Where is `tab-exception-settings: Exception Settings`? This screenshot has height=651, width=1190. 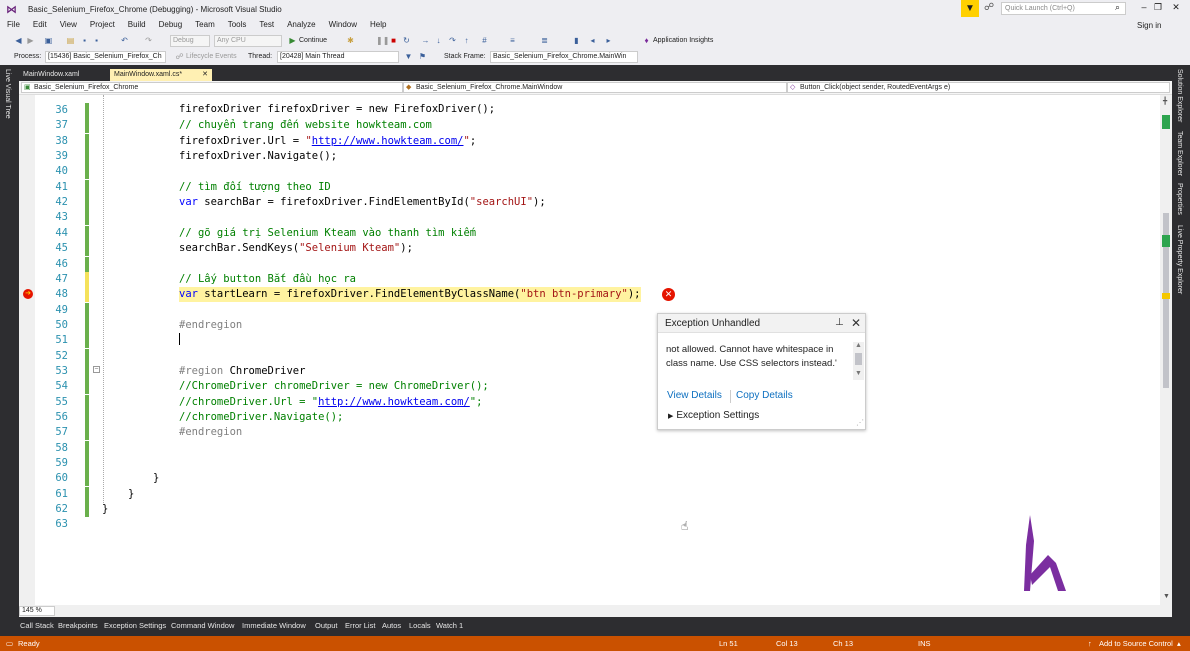 tab-exception-settings: Exception Settings is located at coordinates (135, 625).